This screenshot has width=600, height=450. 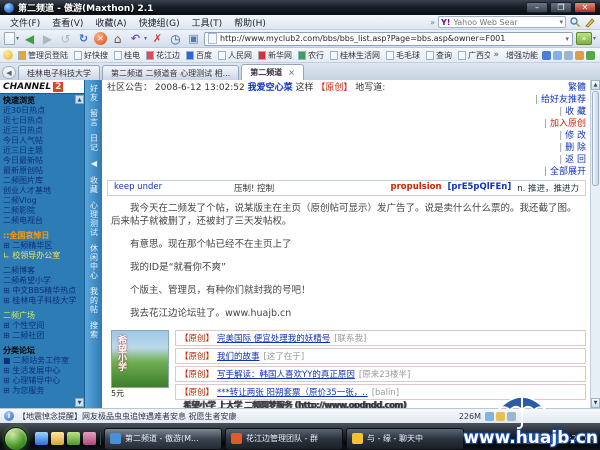 I want to click on quick-launch-folder-icon, so click(x=57, y=438).